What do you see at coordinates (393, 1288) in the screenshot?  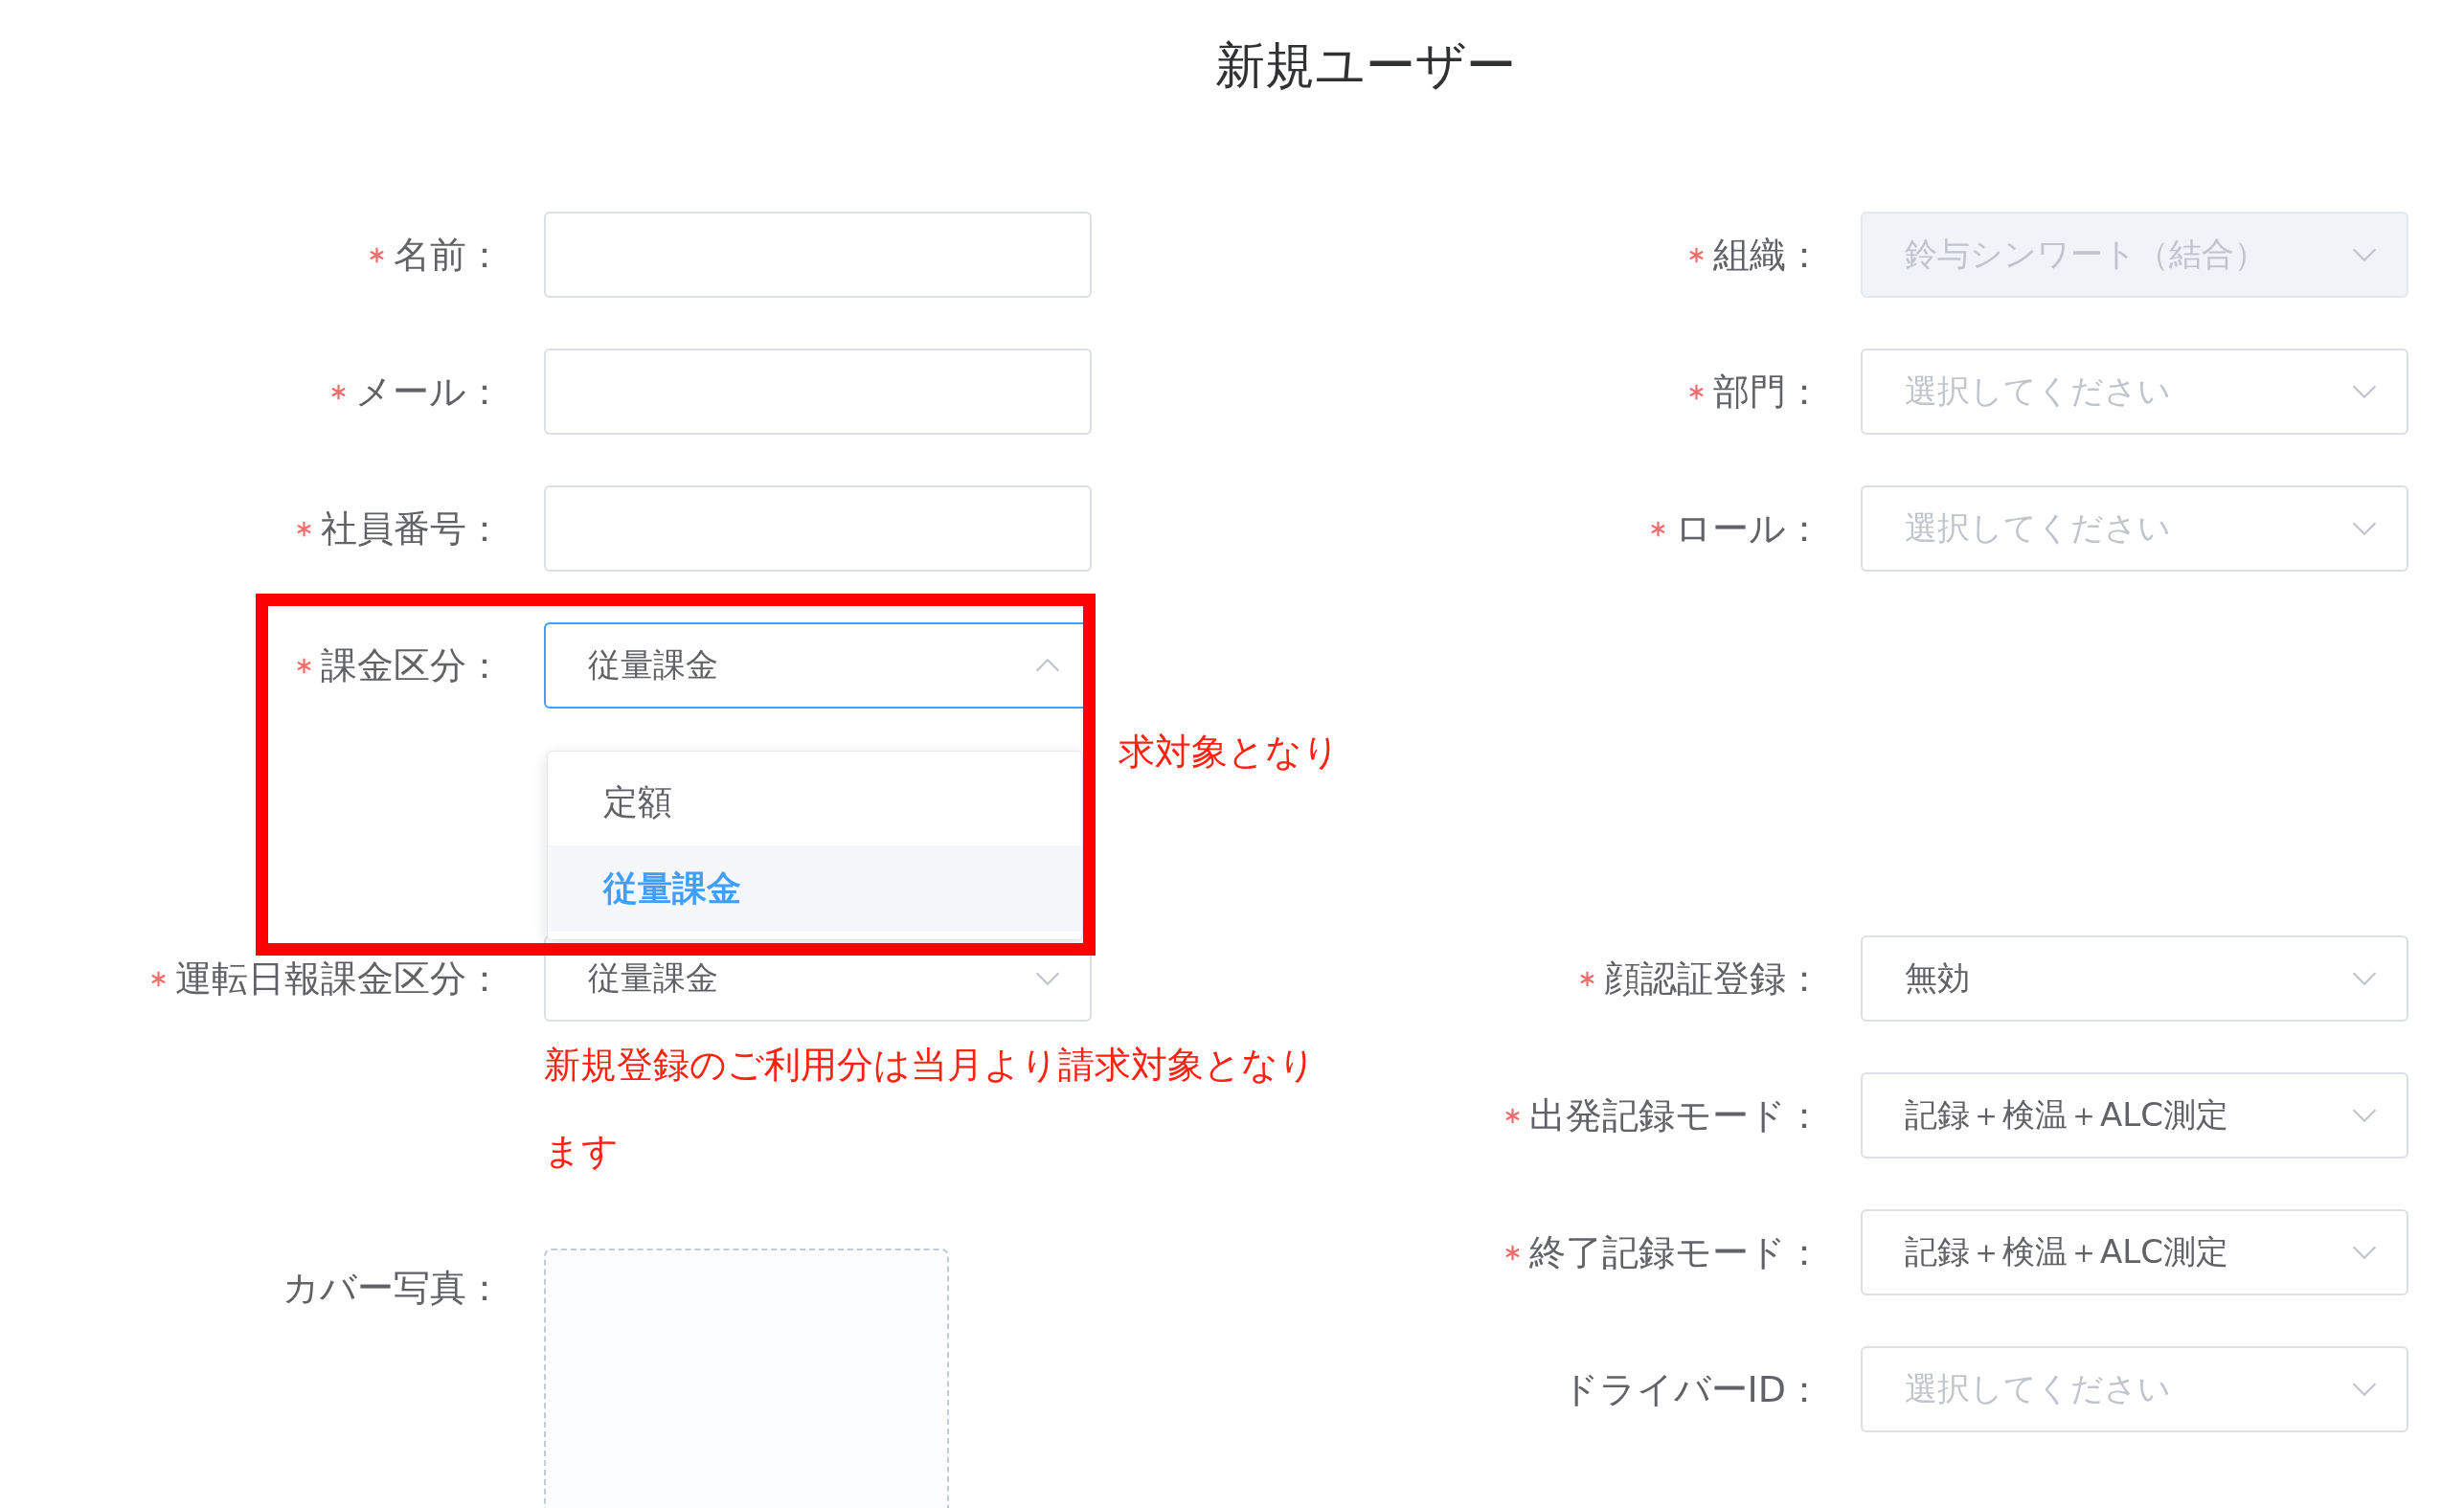 I see `field-label: カバー写真：` at bounding box center [393, 1288].